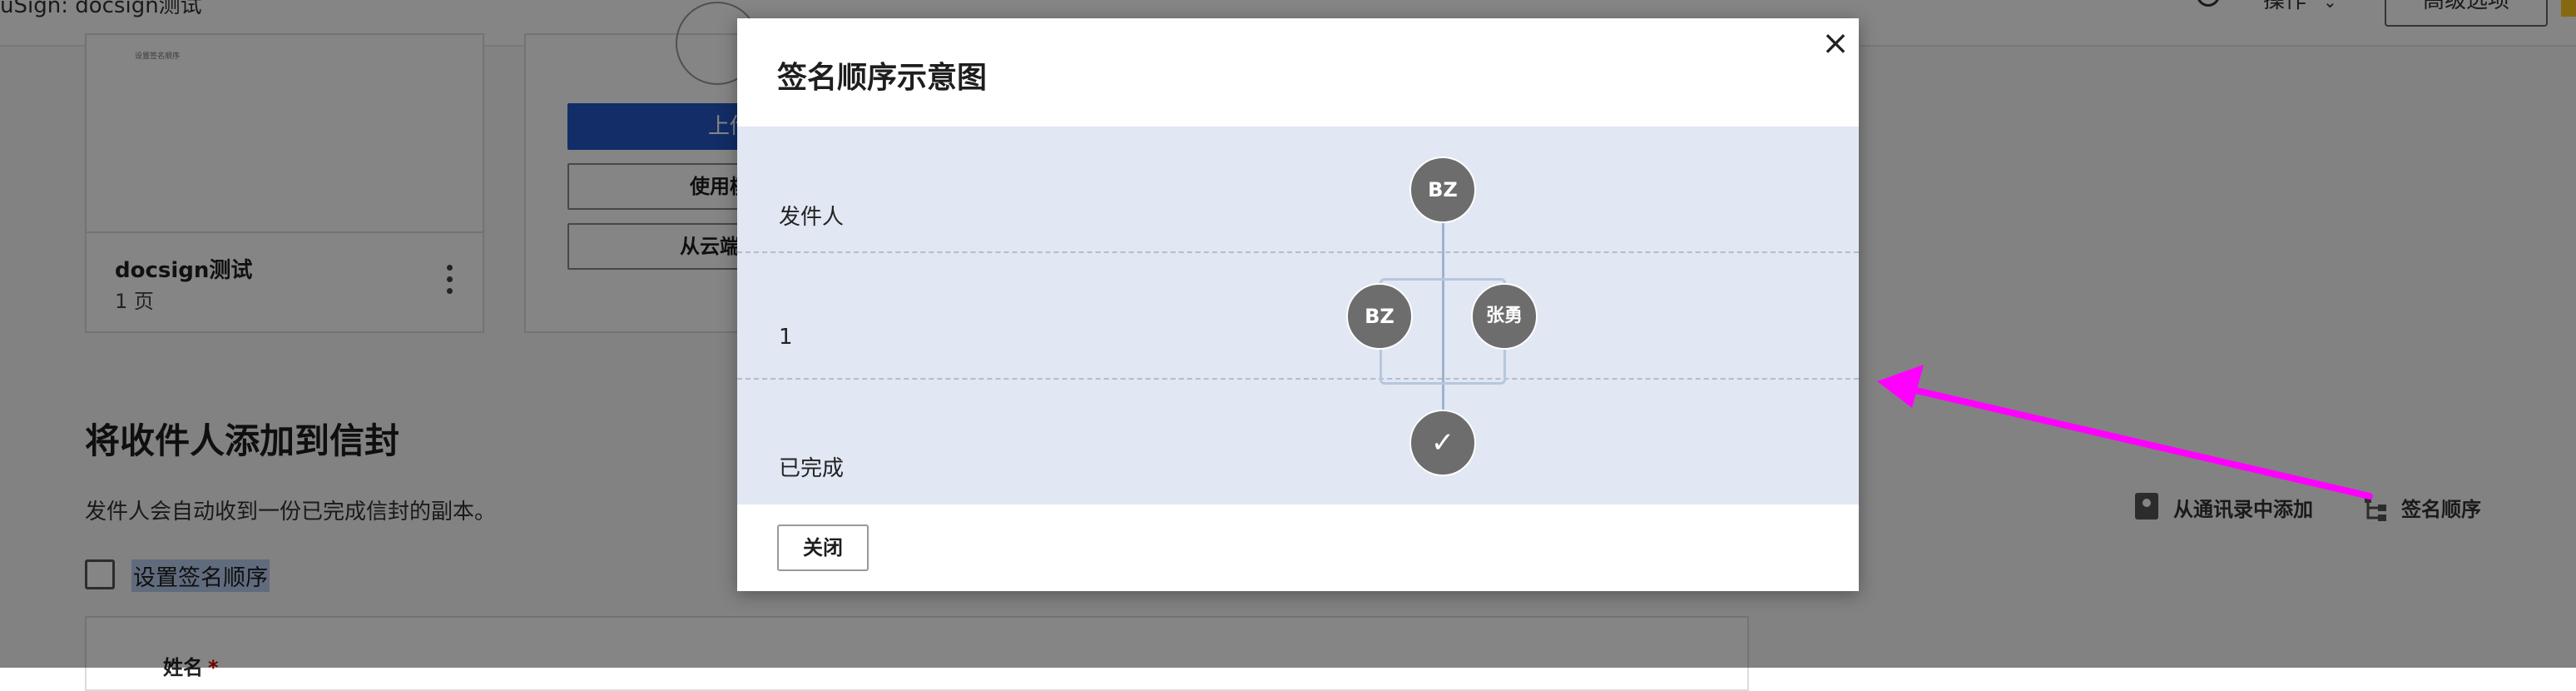  I want to click on close-icon: ×, so click(1836, 43).